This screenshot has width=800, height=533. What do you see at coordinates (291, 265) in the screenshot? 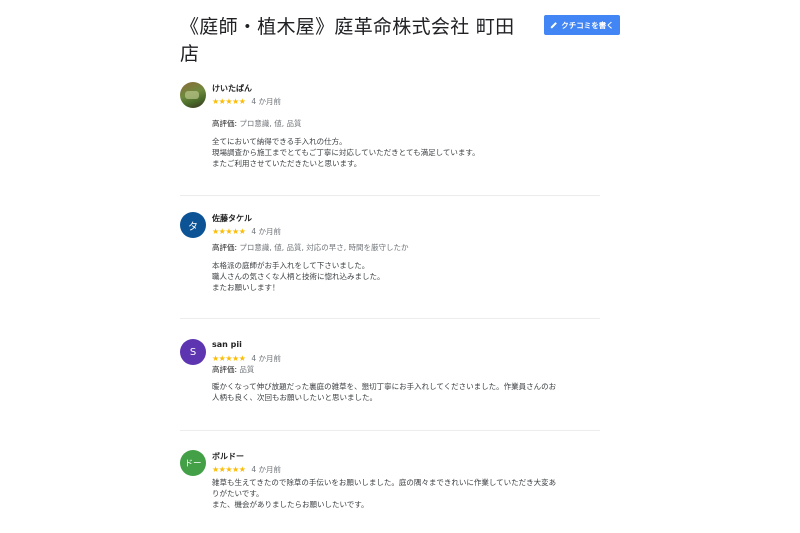
I see `review-text-line: 本格派の庭師がお手入れをして下さいました。` at bounding box center [291, 265].